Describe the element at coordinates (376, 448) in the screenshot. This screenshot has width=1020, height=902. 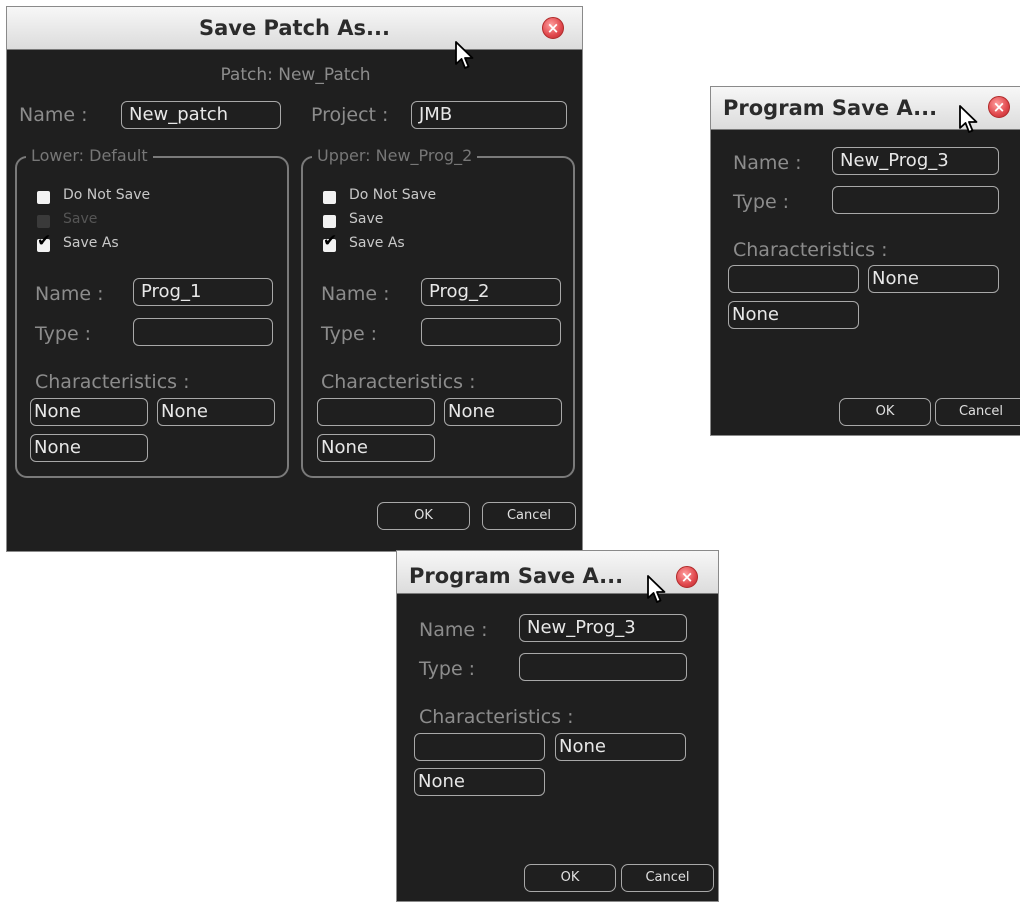
I see `upper-characteristic-3: None` at that location.